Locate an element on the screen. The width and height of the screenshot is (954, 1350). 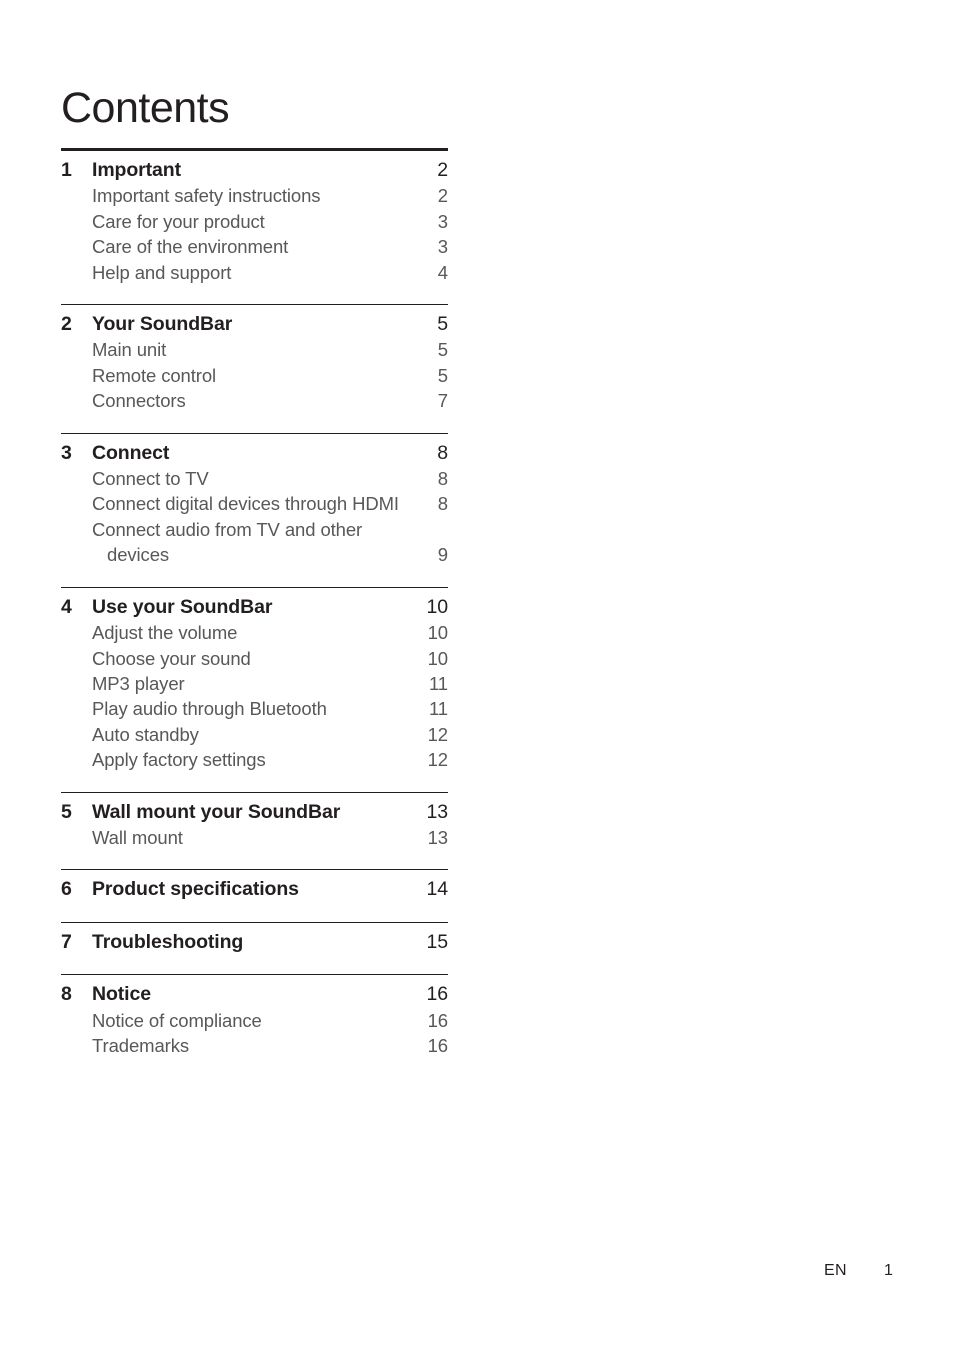
toc-chapter-row: 6 Product specifications 14 is located at coordinates (254, 889).